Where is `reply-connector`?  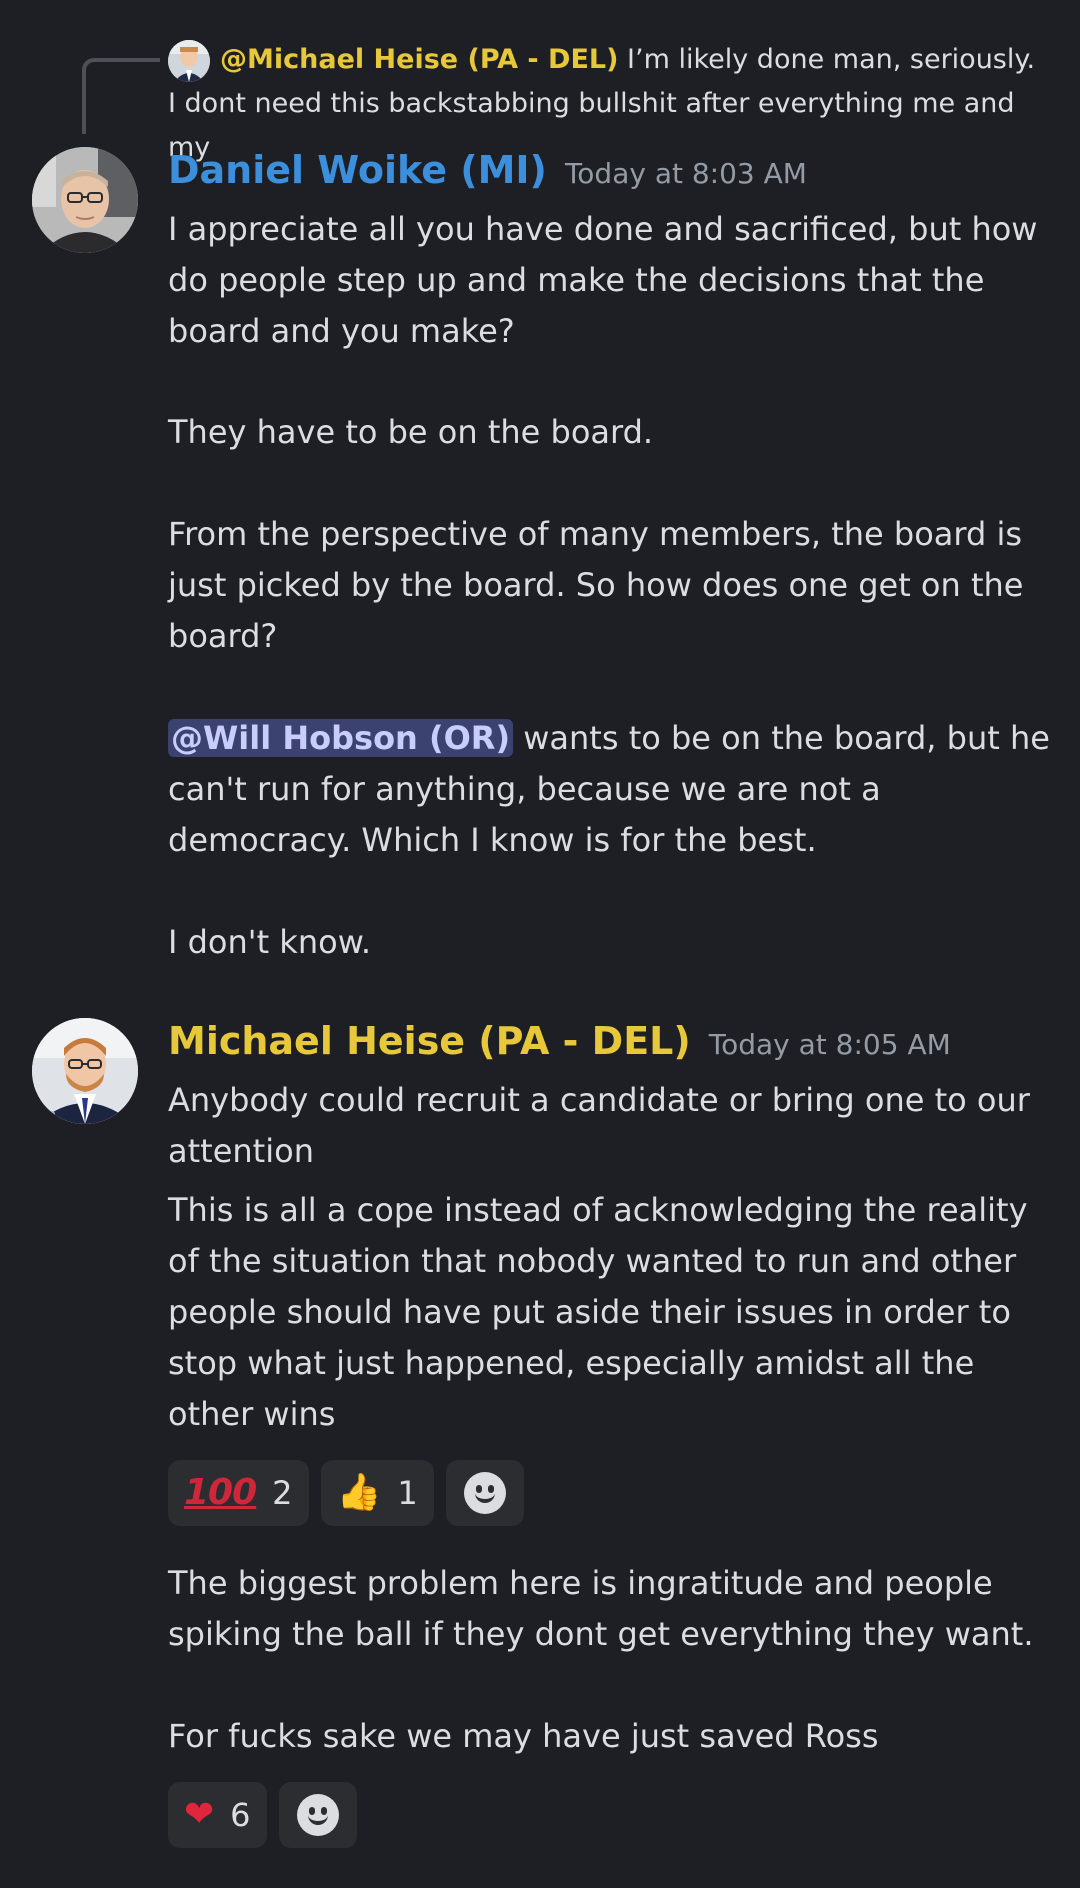 reply-connector is located at coordinates (121, 96).